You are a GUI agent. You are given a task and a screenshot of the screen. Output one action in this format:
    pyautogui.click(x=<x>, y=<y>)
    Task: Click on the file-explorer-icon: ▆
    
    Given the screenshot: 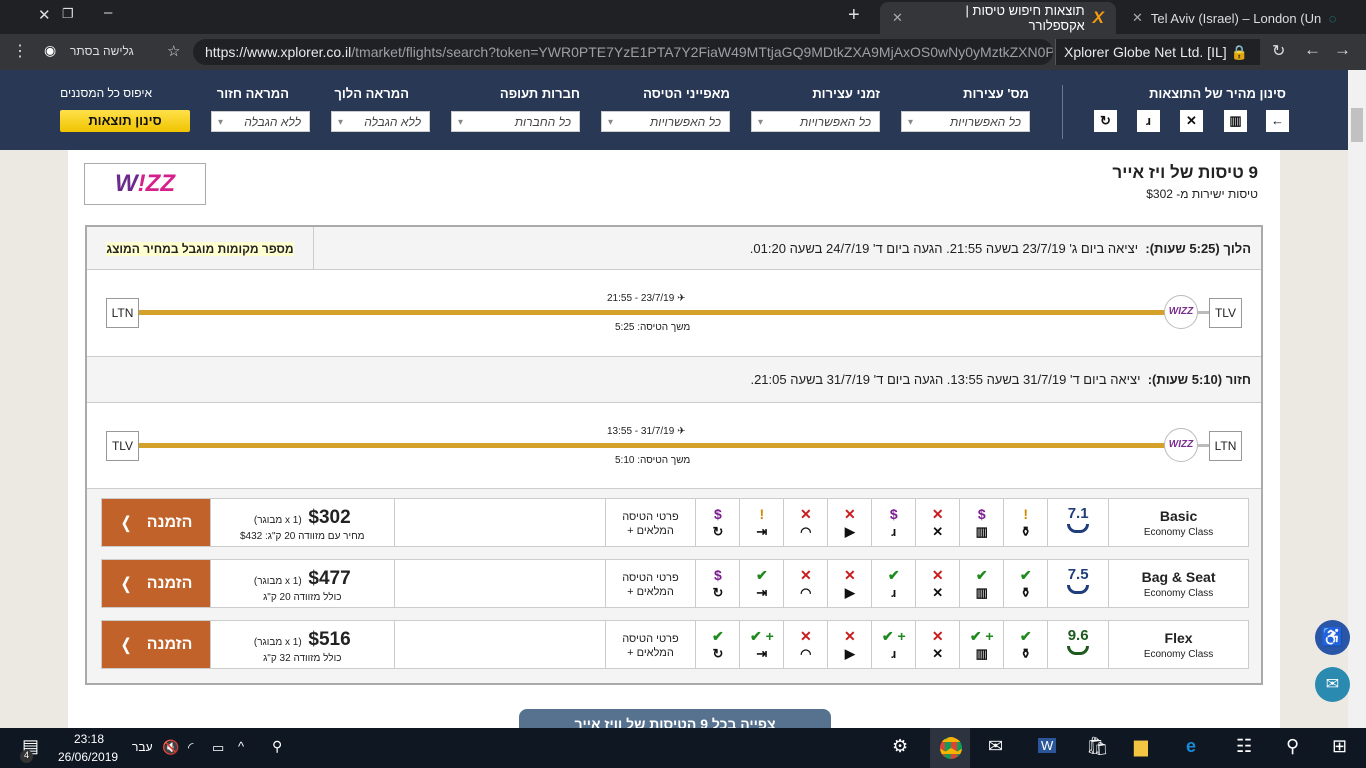 What is the action you would take?
    pyautogui.click(x=1141, y=746)
    